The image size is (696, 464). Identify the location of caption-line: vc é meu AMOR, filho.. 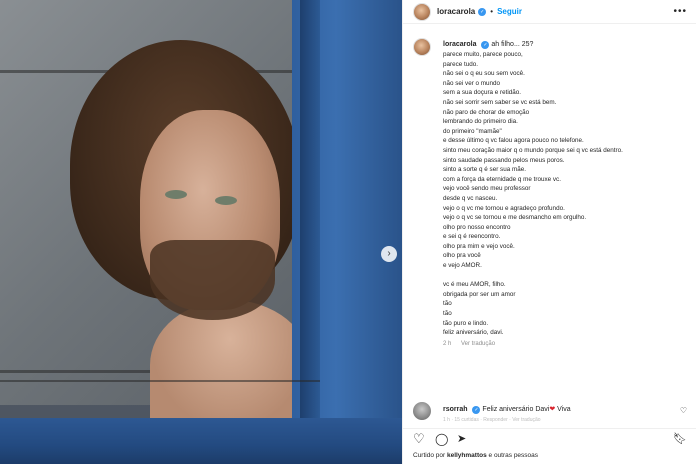
(474, 285).